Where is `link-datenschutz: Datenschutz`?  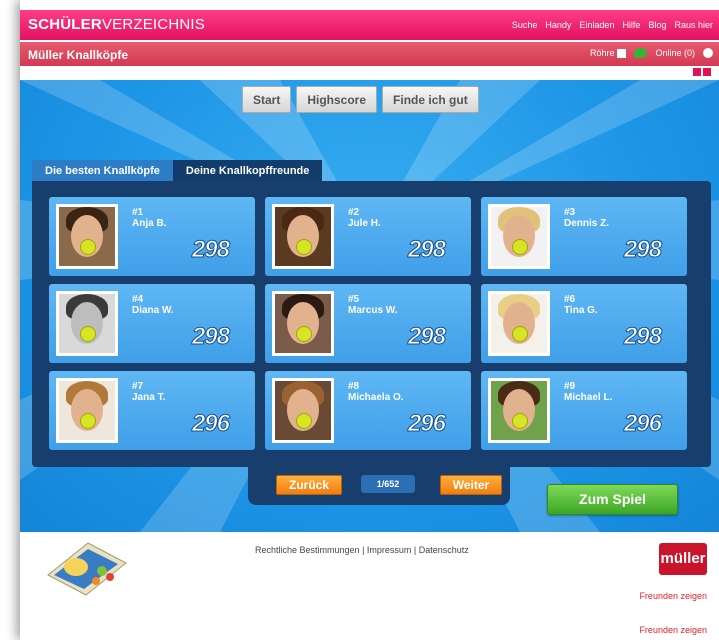 link-datenschutz: Datenschutz is located at coordinates (444, 550).